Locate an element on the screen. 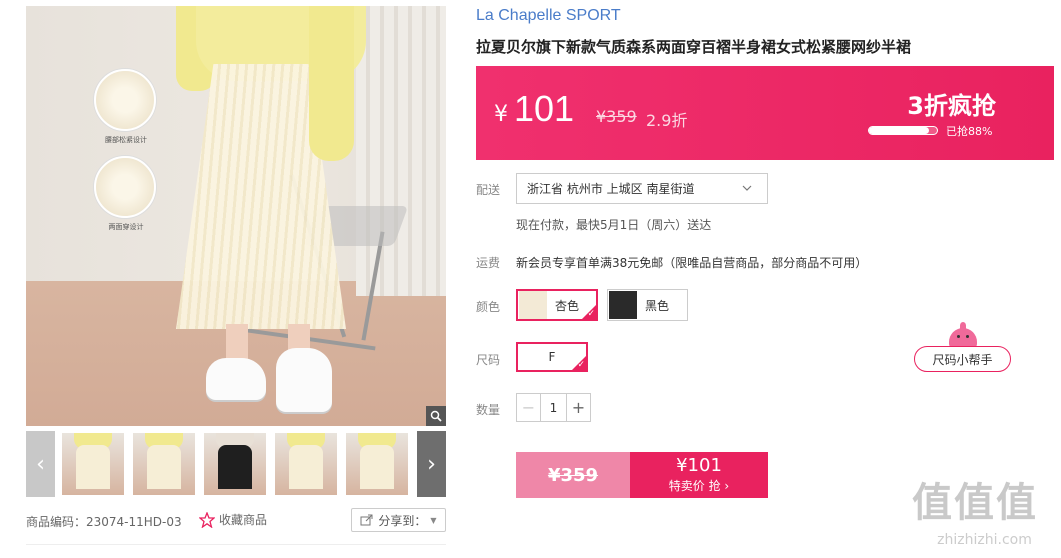  address-select: 浙江省 杭州市 上城区 南星街道 is located at coordinates (642, 188).